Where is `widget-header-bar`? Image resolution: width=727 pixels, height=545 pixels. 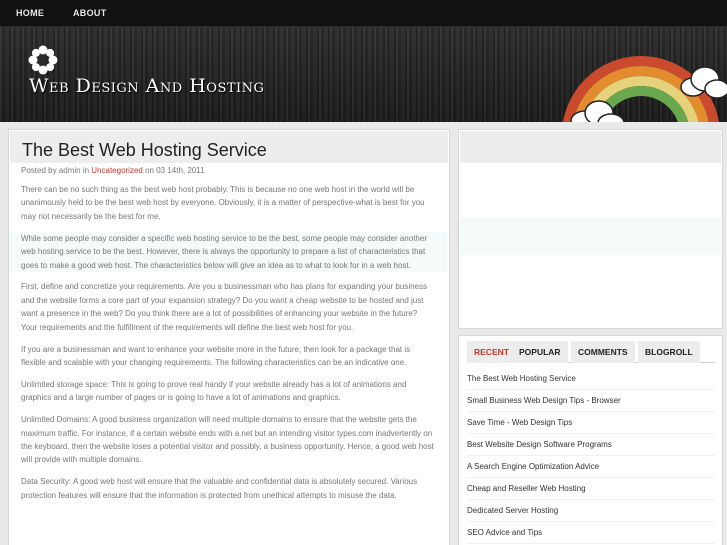
widget-header-bar is located at coordinates (590, 147).